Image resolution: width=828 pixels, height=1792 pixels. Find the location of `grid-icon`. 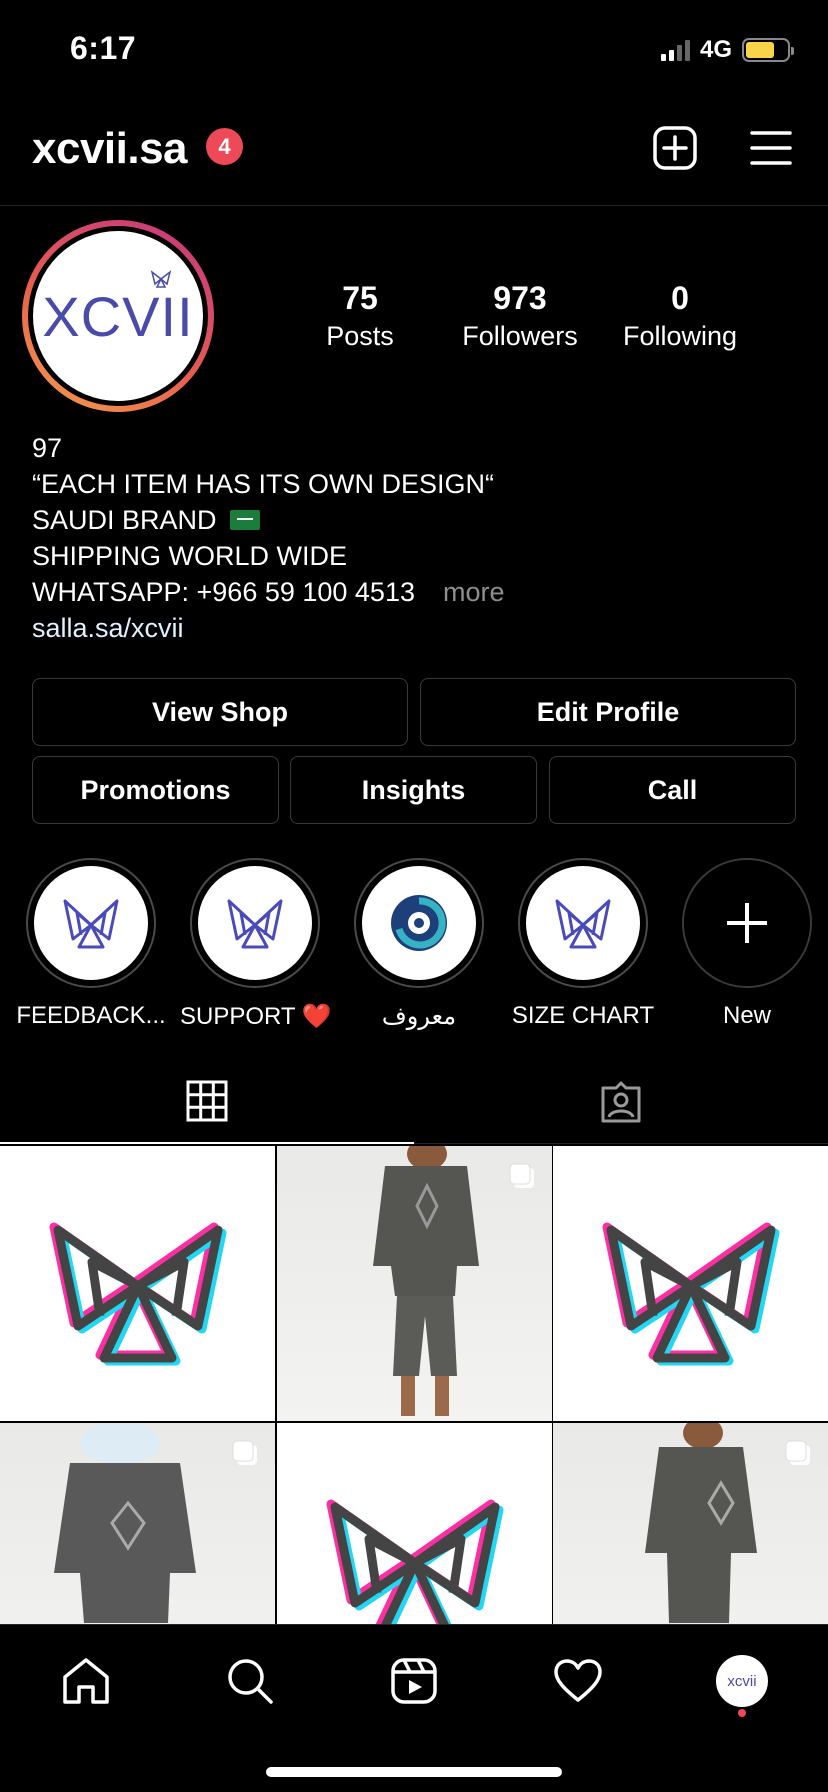

grid-icon is located at coordinates (207, 1101).